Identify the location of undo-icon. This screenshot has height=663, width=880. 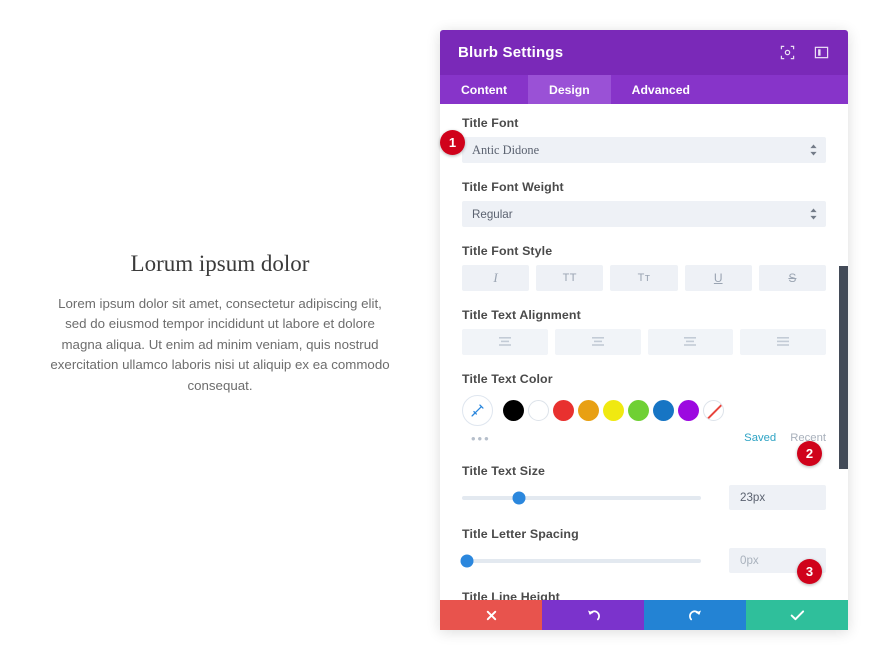
(593, 614).